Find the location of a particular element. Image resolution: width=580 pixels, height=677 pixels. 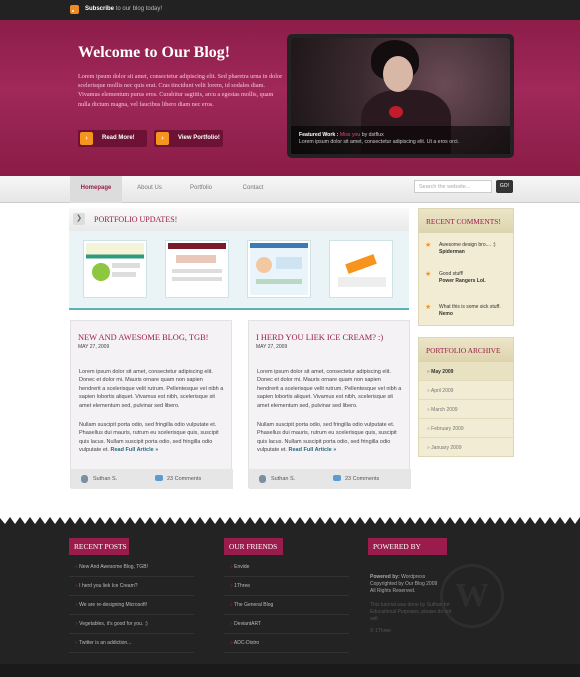

archive-item: April 2009 is located at coordinates (466, 390).